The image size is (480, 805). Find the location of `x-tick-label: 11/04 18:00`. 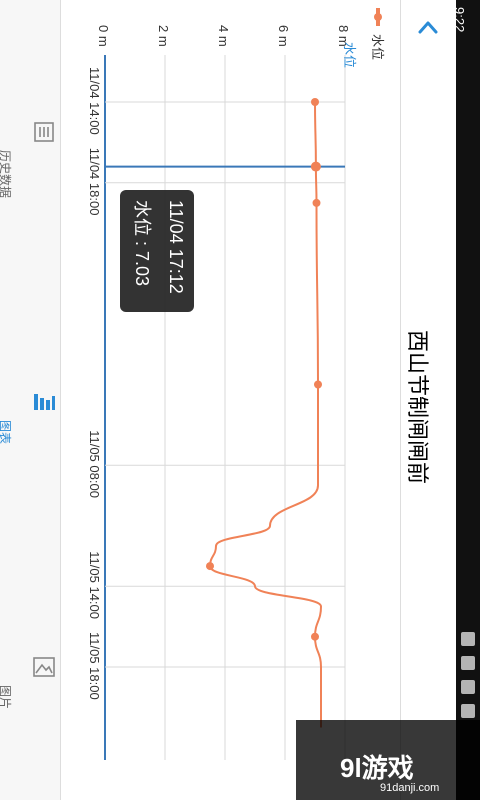

x-tick-label: 11/04 18:00 is located at coordinates (94, 182).